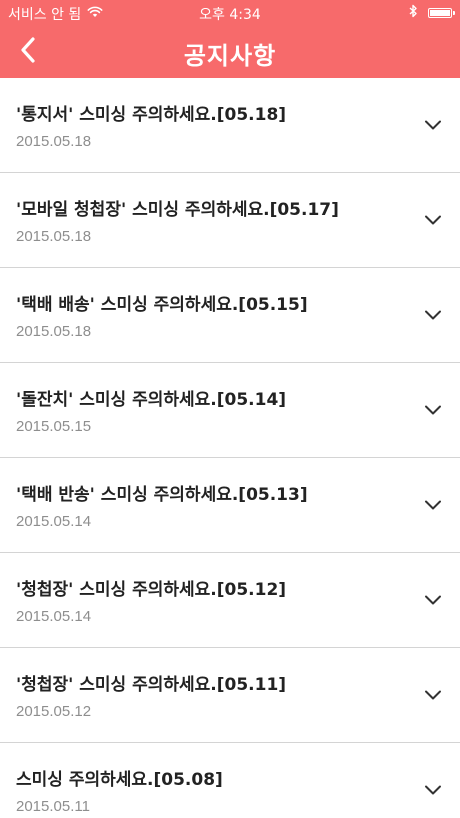 The width and height of the screenshot is (460, 818). I want to click on notice-date: 2015.05.15, so click(54, 426).